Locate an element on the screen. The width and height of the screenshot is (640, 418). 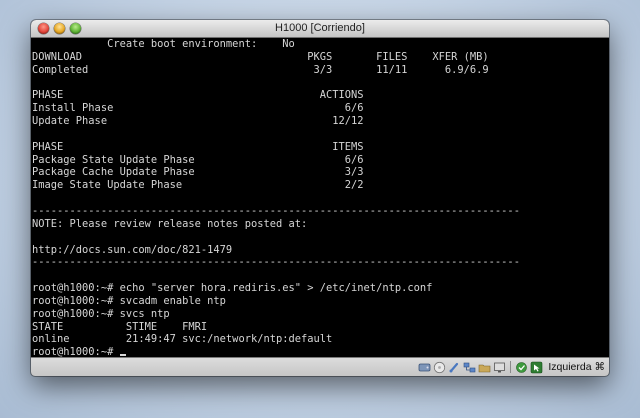
mouse-integration-icon is located at coordinates (536, 367).